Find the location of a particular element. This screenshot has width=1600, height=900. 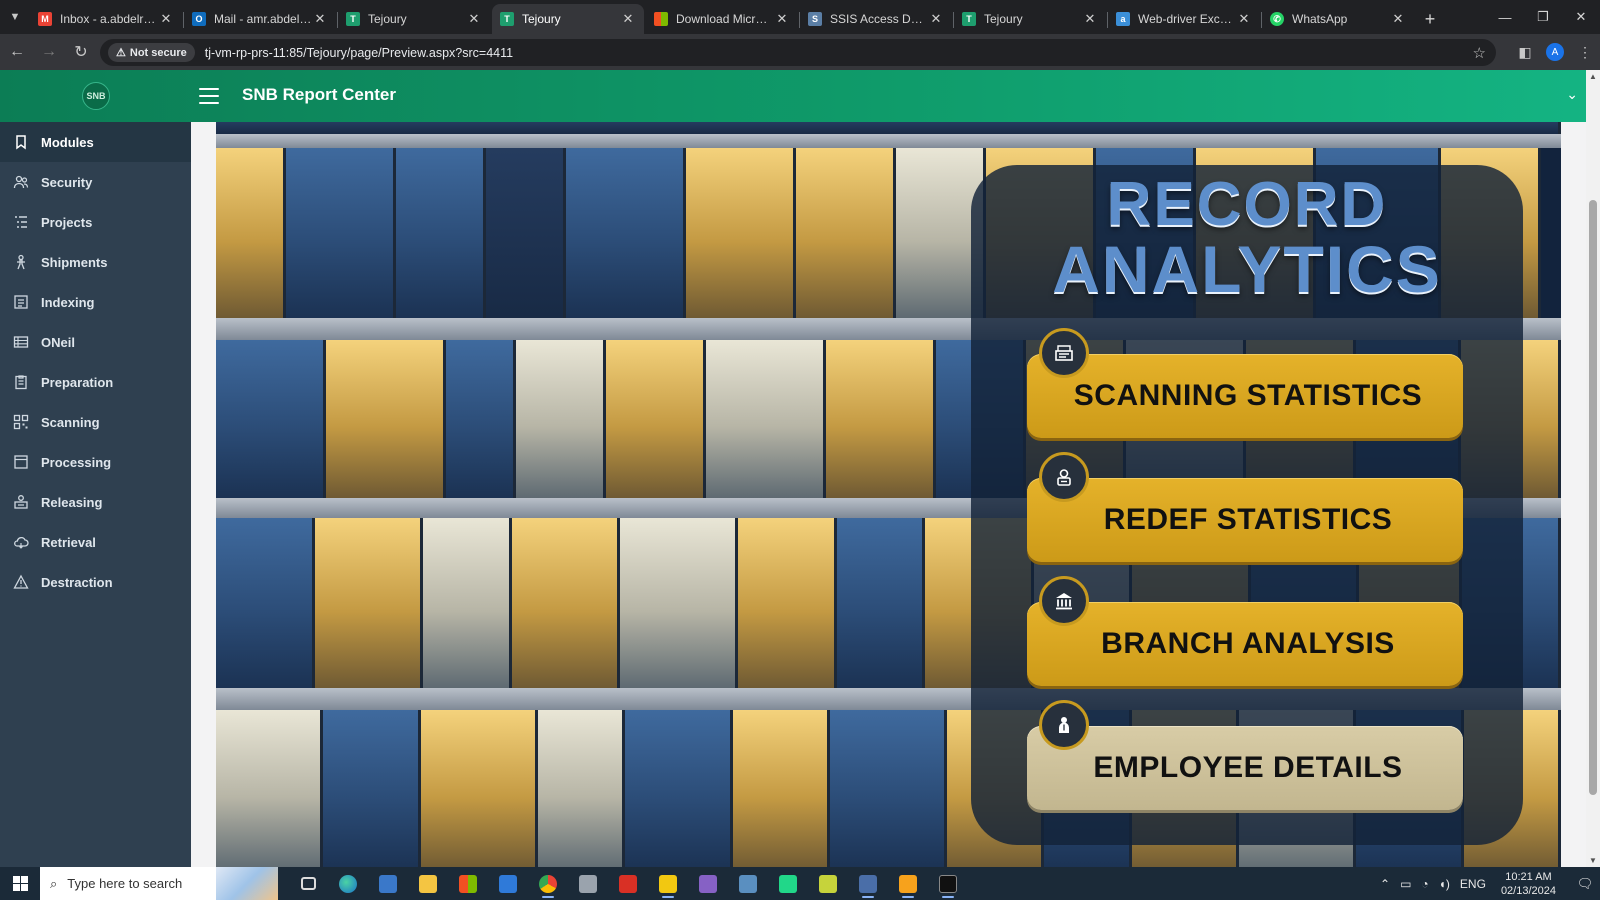

more-menu-icon: ⋮ is located at coordinates (1585, 52).